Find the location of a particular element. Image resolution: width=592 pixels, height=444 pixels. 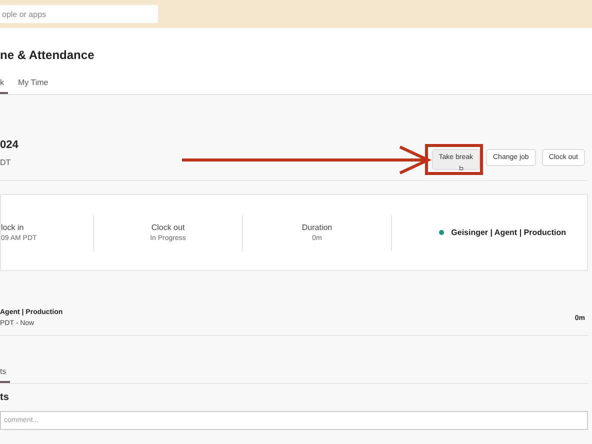

column-label: Clock out is located at coordinates (168, 227).